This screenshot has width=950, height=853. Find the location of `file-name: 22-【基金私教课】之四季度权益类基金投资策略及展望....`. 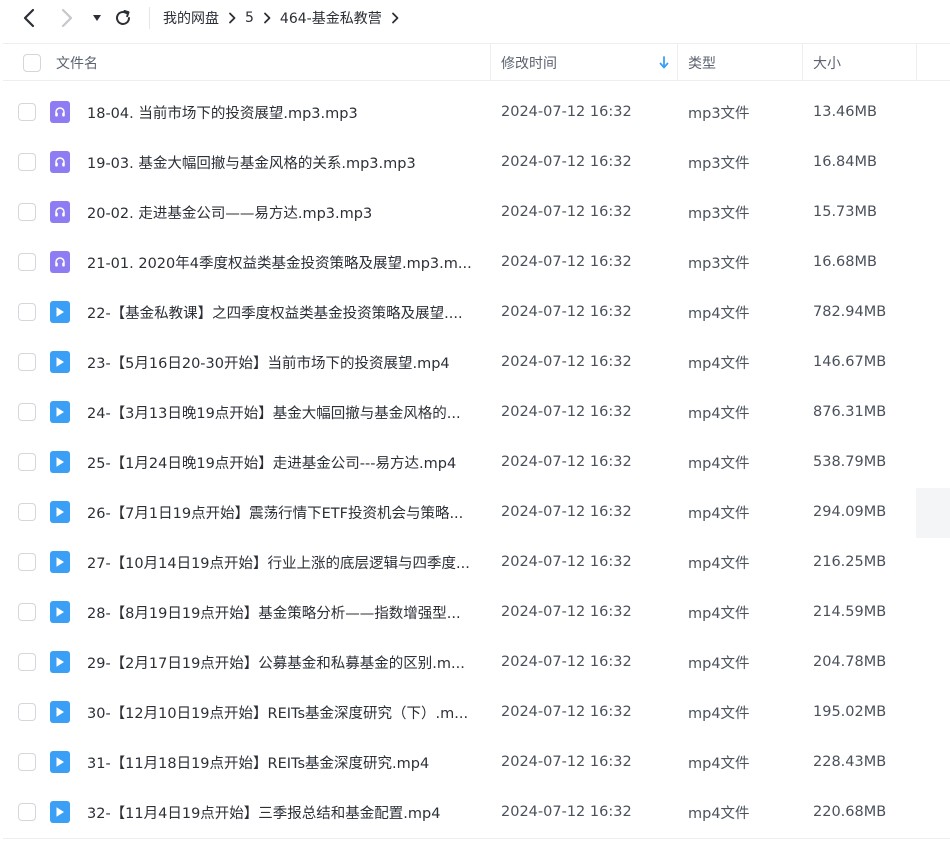

file-name: 22-【基金私教课】之四季度权益类基金投资策略及展望.... is located at coordinates (275, 312).